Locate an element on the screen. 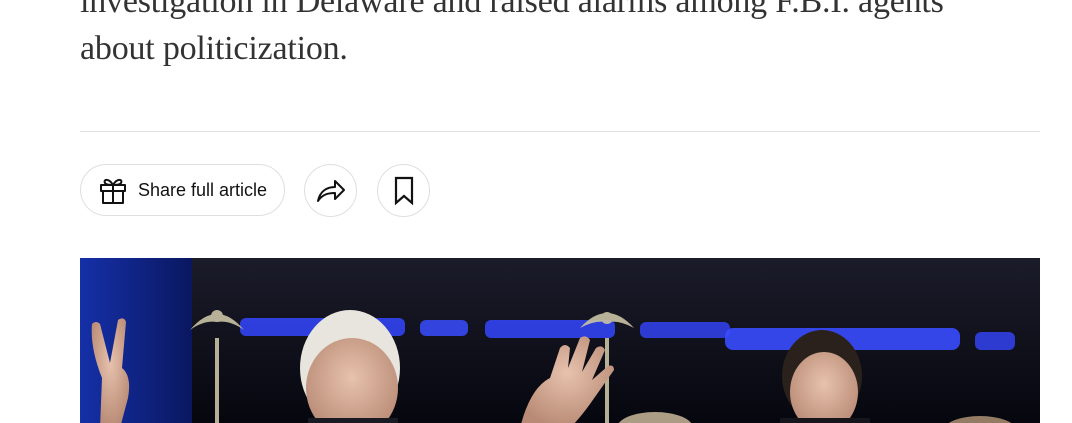 This screenshot has height=423, width=1072. share-full-article-button: Share full article is located at coordinates (182, 190).